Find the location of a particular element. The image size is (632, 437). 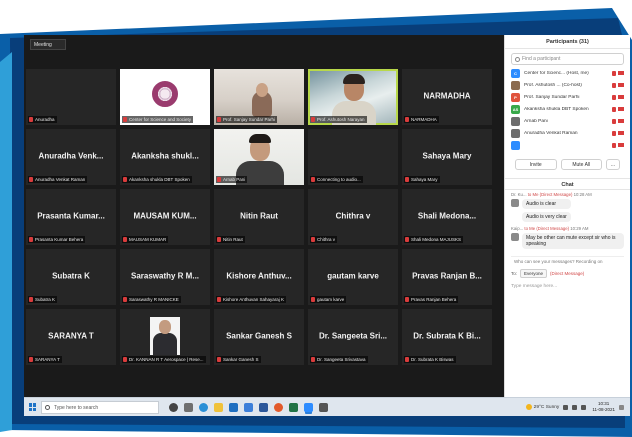

avatar is located at coordinates (515, 121).